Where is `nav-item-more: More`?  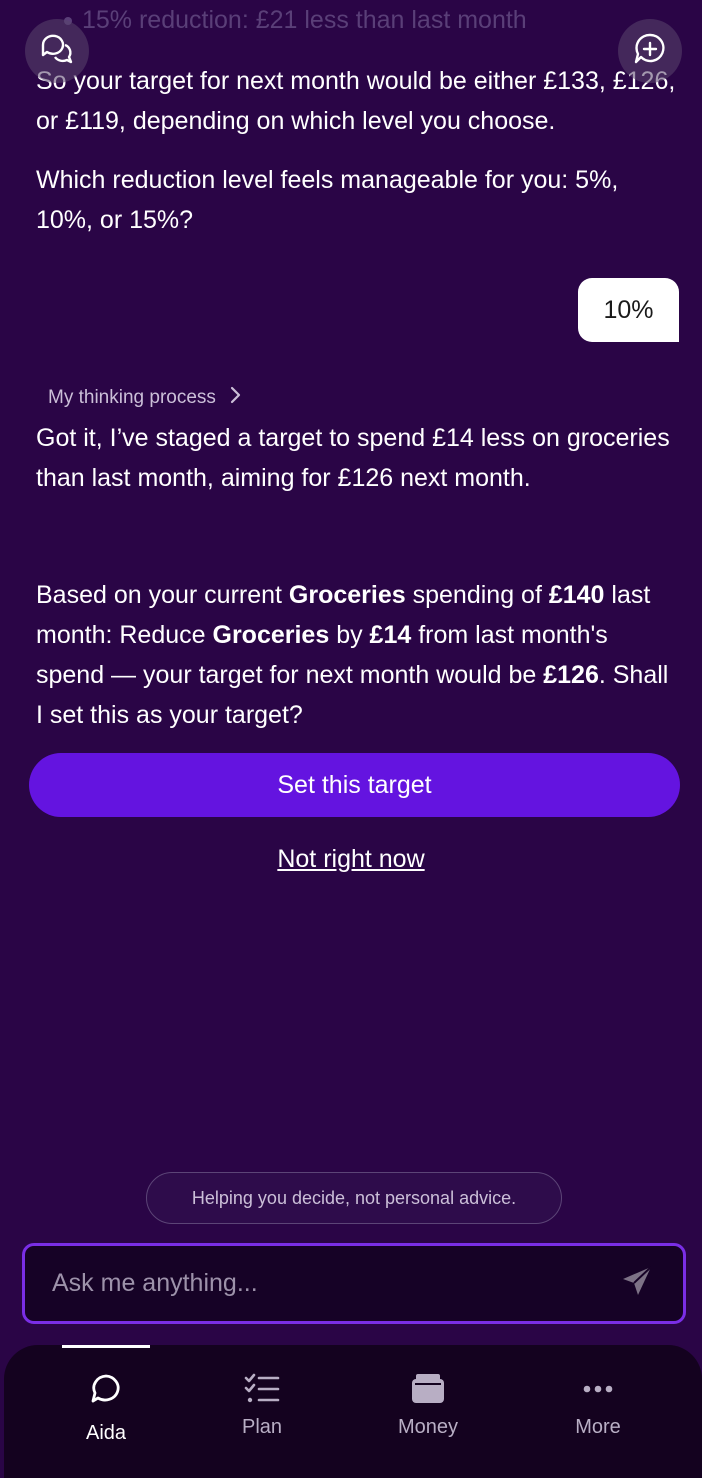
nav-item-more: More is located at coordinates (598, 1411).